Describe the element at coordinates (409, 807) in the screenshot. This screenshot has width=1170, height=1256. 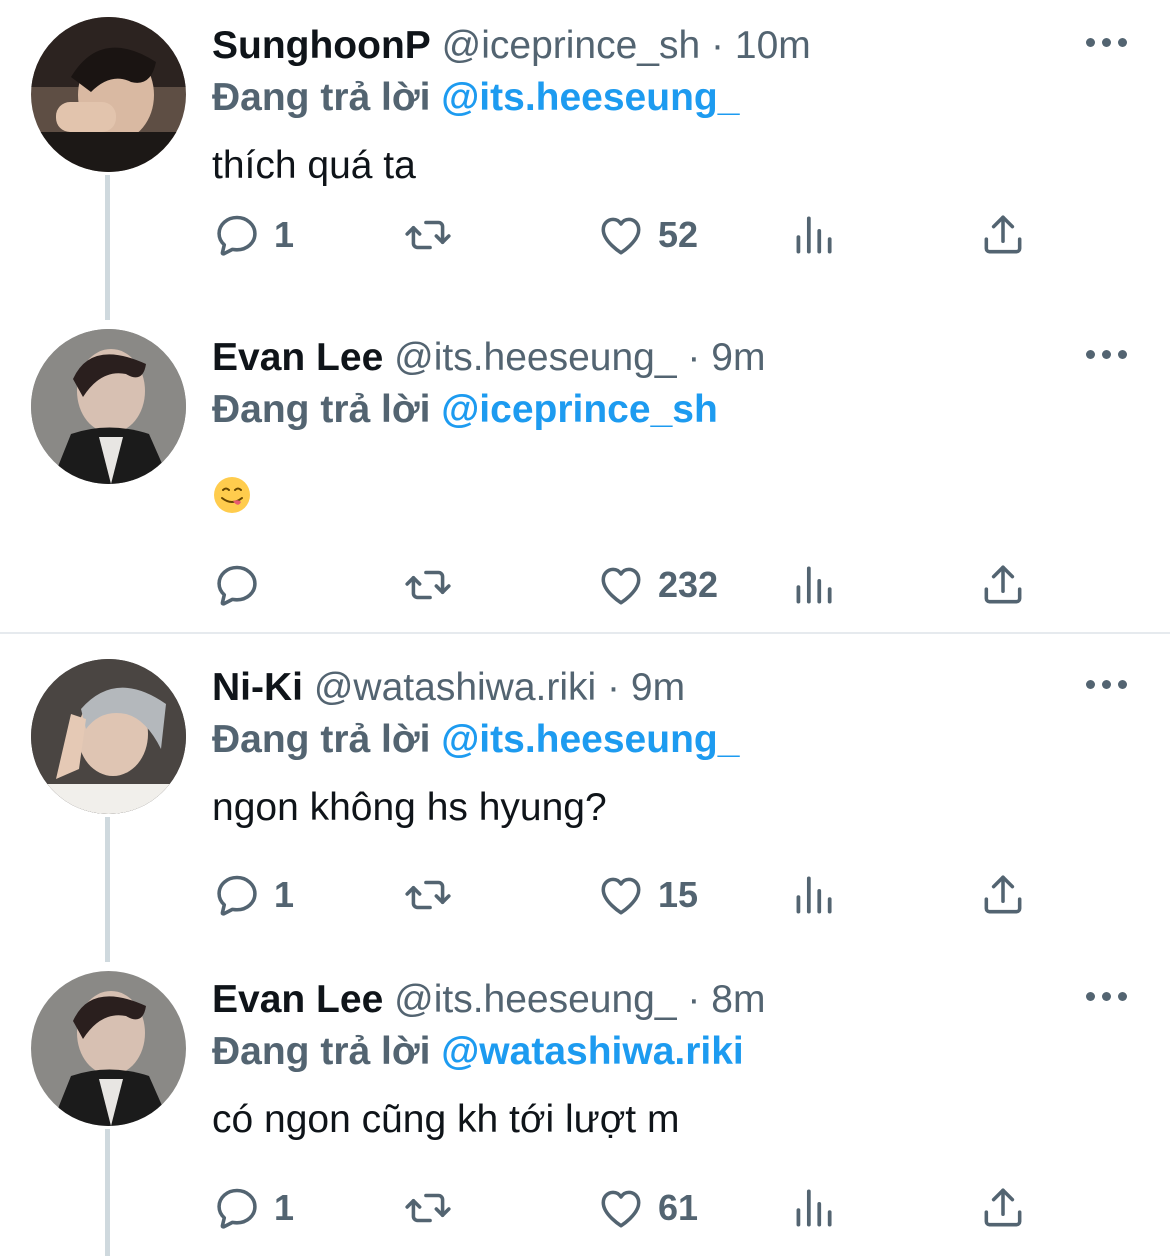
I see `tweet-text: ngon không hs hyung?` at that location.